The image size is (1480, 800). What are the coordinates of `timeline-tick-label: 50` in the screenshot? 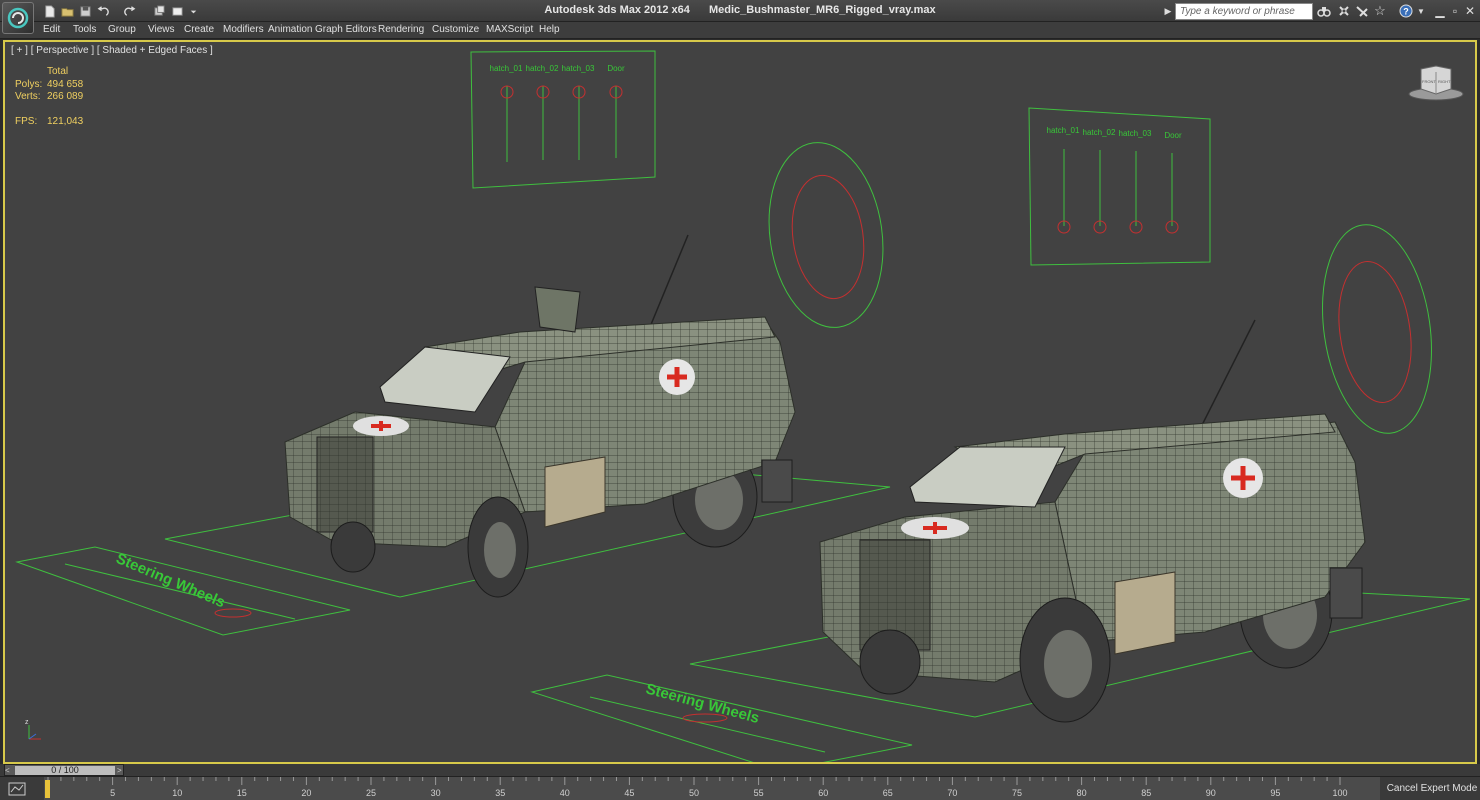 It's located at (694, 793).